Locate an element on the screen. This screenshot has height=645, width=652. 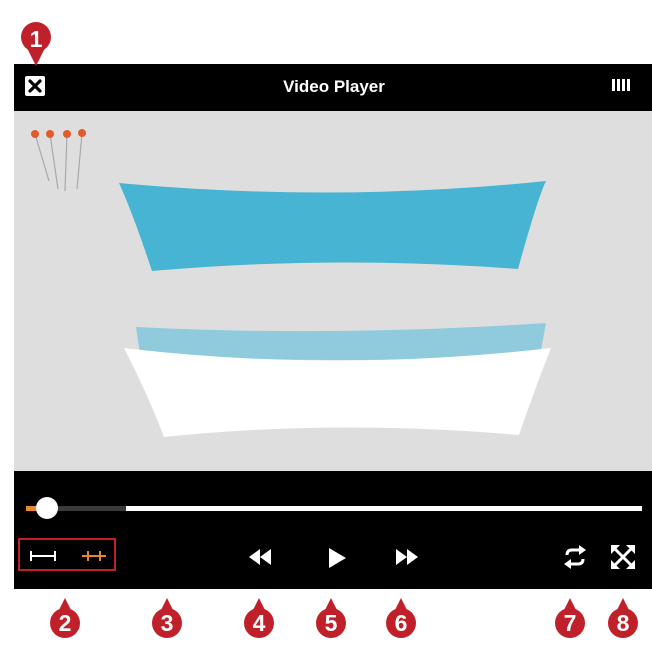
fast-forward-icon is located at coordinates (407, 557).